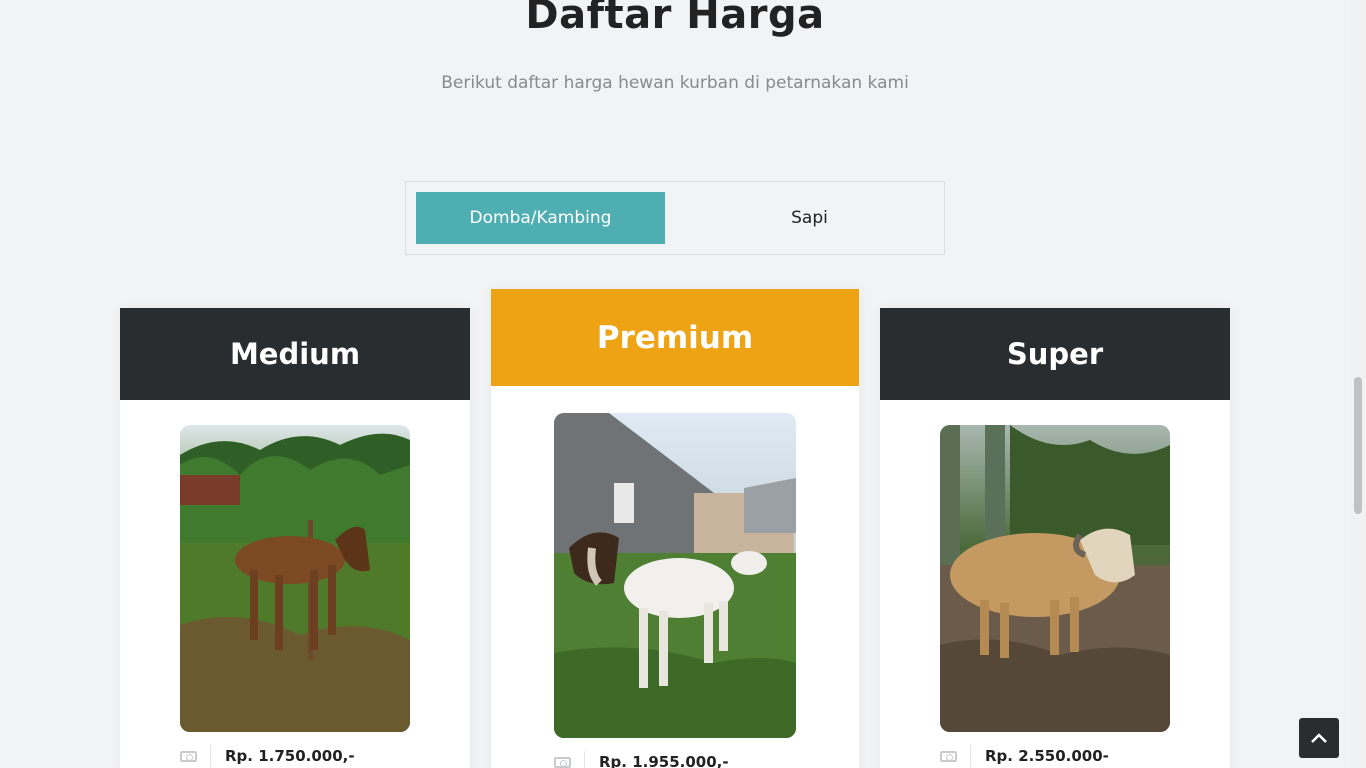 Image resolution: width=1366 pixels, height=768 pixels. Describe the element at coordinates (290, 756) in the screenshot. I see `price-label: Rp. 1.750.000,-` at that location.